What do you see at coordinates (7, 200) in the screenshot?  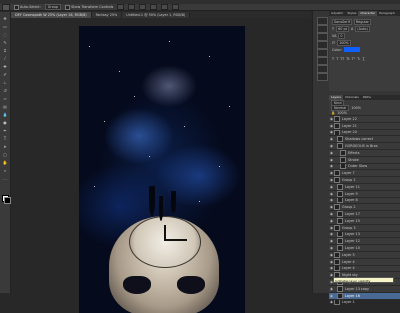 I see `background-color-swatch` at bounding box center [7, 200].